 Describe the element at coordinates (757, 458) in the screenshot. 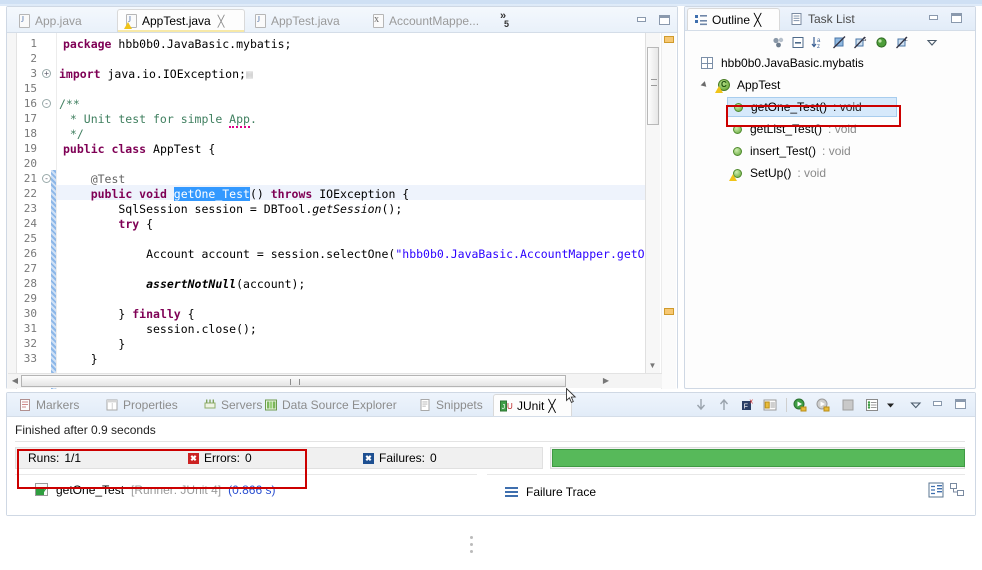

I see `junit-progress-bar` at that location.